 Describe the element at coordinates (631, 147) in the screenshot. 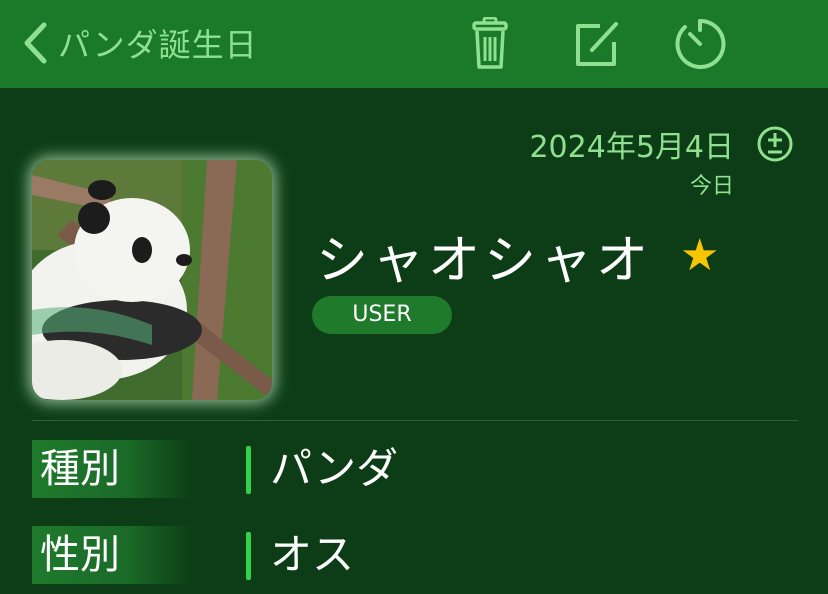

I see `birthday-date: 2024年5月4日` at that location.